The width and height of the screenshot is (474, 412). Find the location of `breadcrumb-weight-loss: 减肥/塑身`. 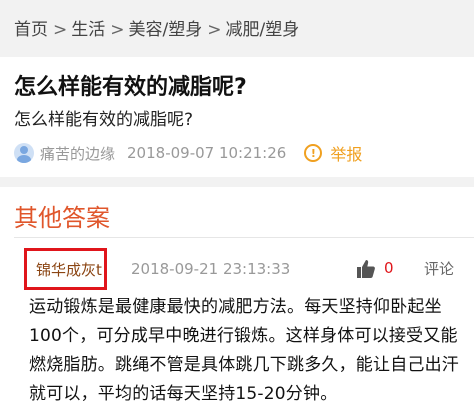

breadcrumb-weight-loss: 减肥/塑身 is located at coordinates (262, 30).